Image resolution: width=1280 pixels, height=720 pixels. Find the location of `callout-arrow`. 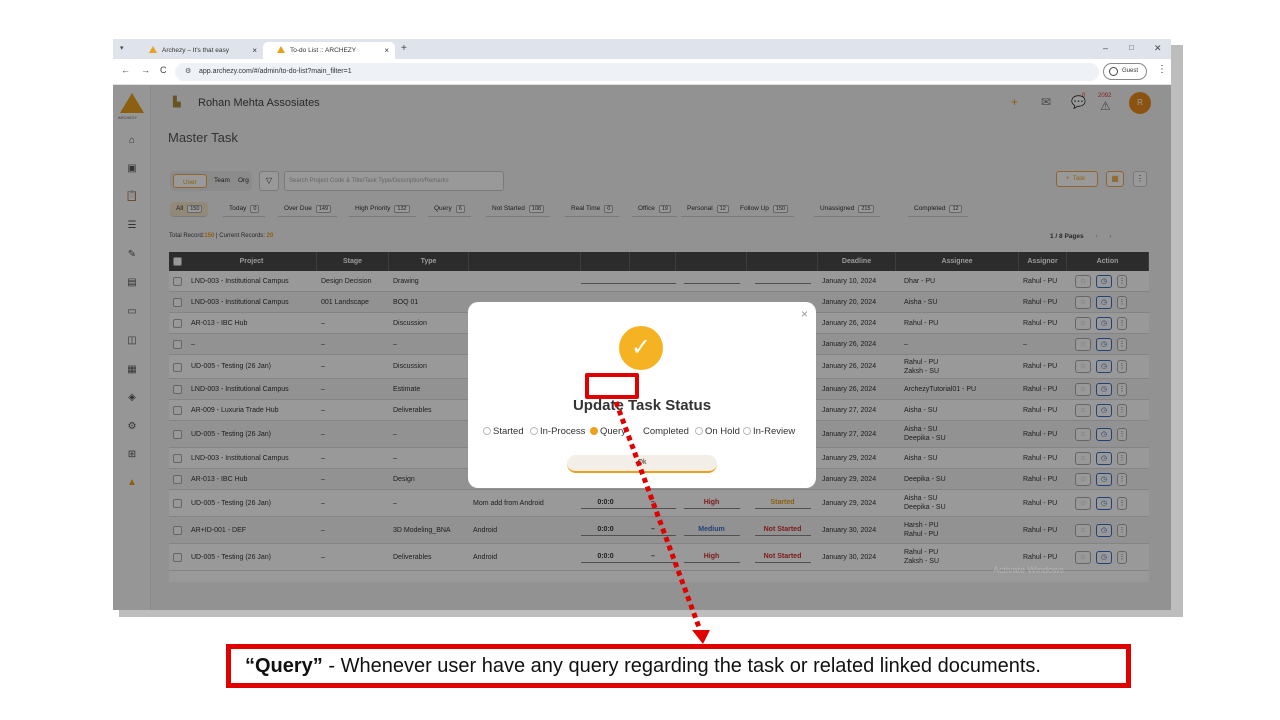

callout-arrow is located at coordinates (661, 522).